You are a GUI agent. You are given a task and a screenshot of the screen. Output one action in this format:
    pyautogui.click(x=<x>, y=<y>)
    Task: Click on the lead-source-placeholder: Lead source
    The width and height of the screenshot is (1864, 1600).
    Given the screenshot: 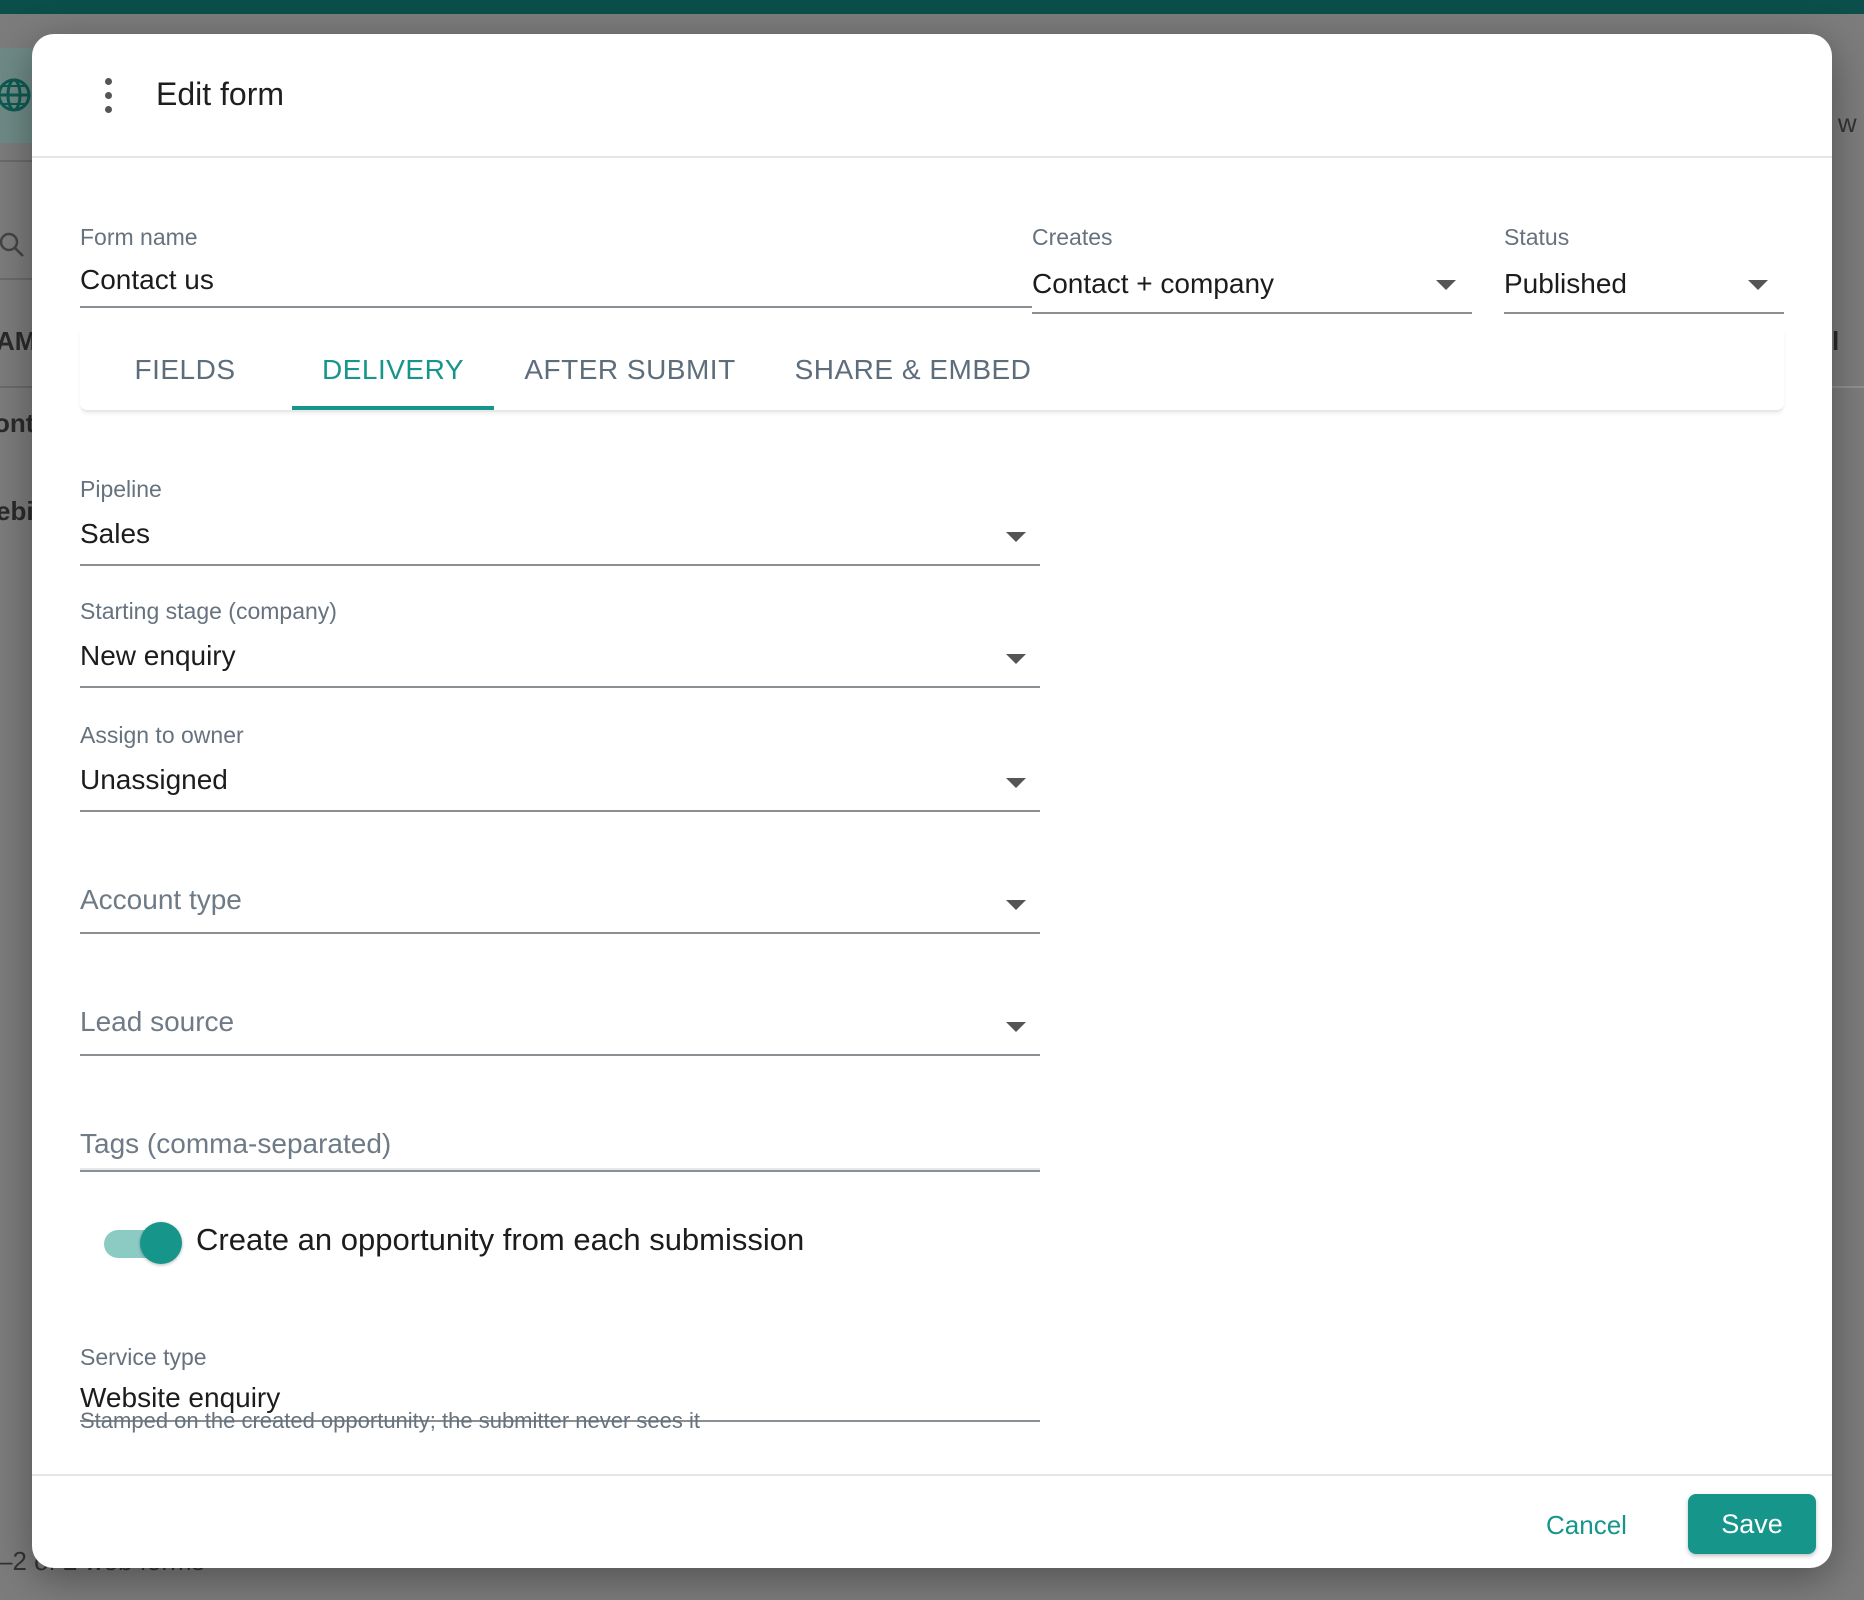 What is the action you would take?
    pyautogui.click(x=157, y=1021)
    